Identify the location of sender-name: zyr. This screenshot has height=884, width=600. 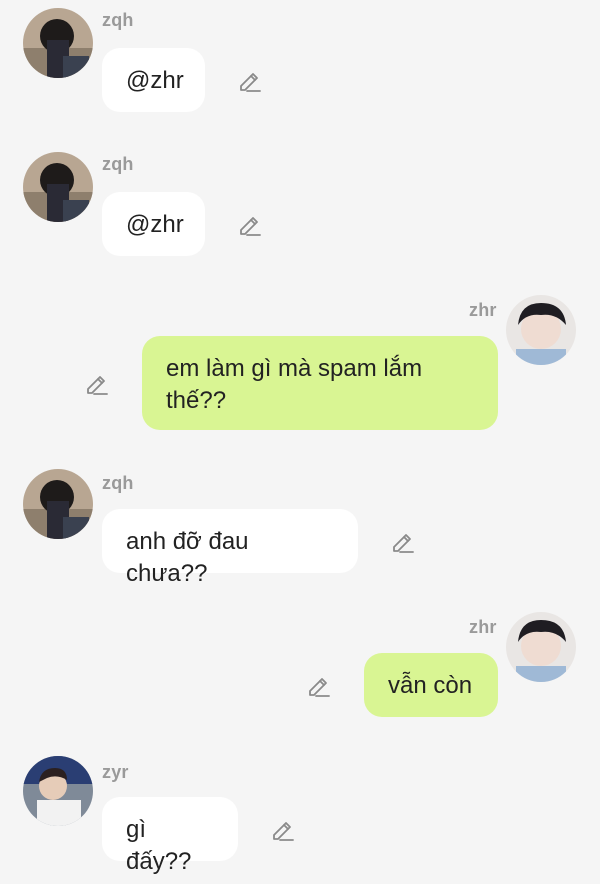
(115, 772).